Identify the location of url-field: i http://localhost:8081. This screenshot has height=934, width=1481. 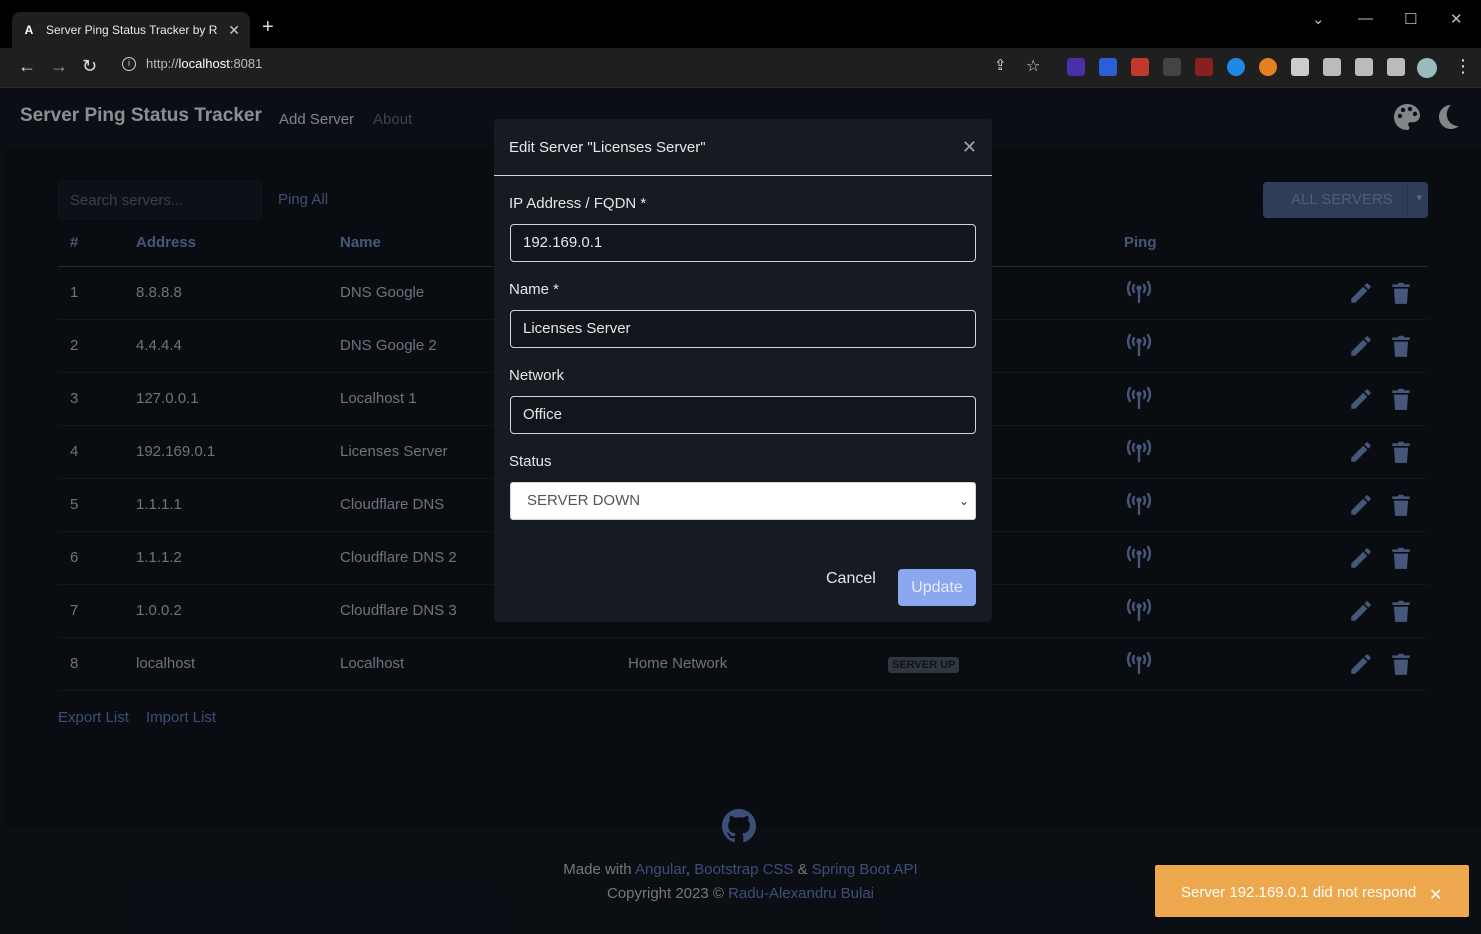
(192, 63).